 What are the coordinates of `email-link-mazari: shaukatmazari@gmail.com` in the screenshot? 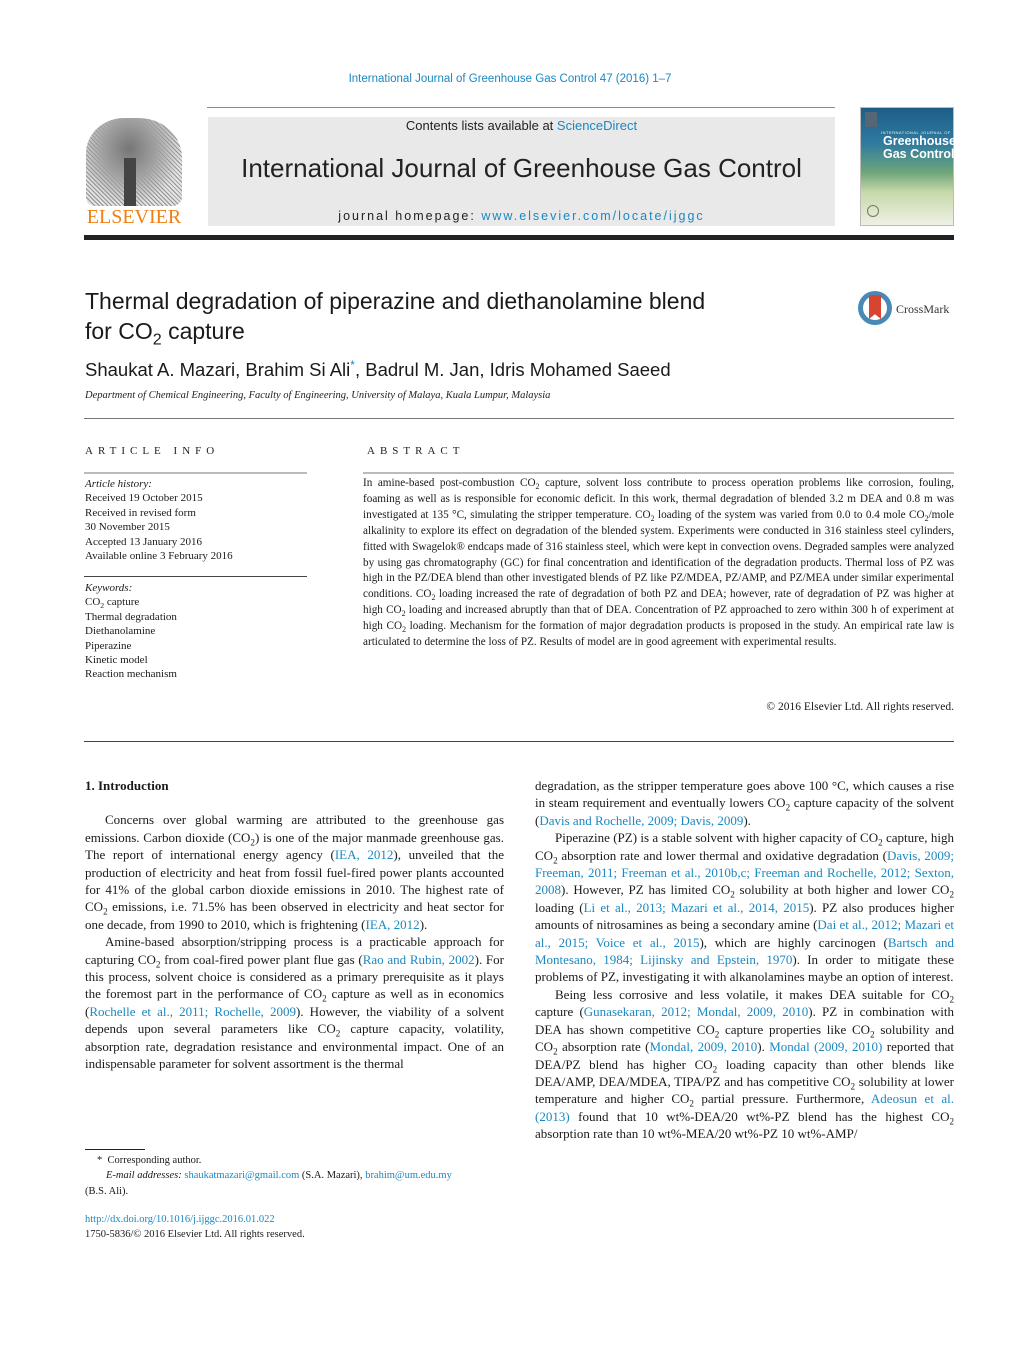 It's located at (241, 1175).